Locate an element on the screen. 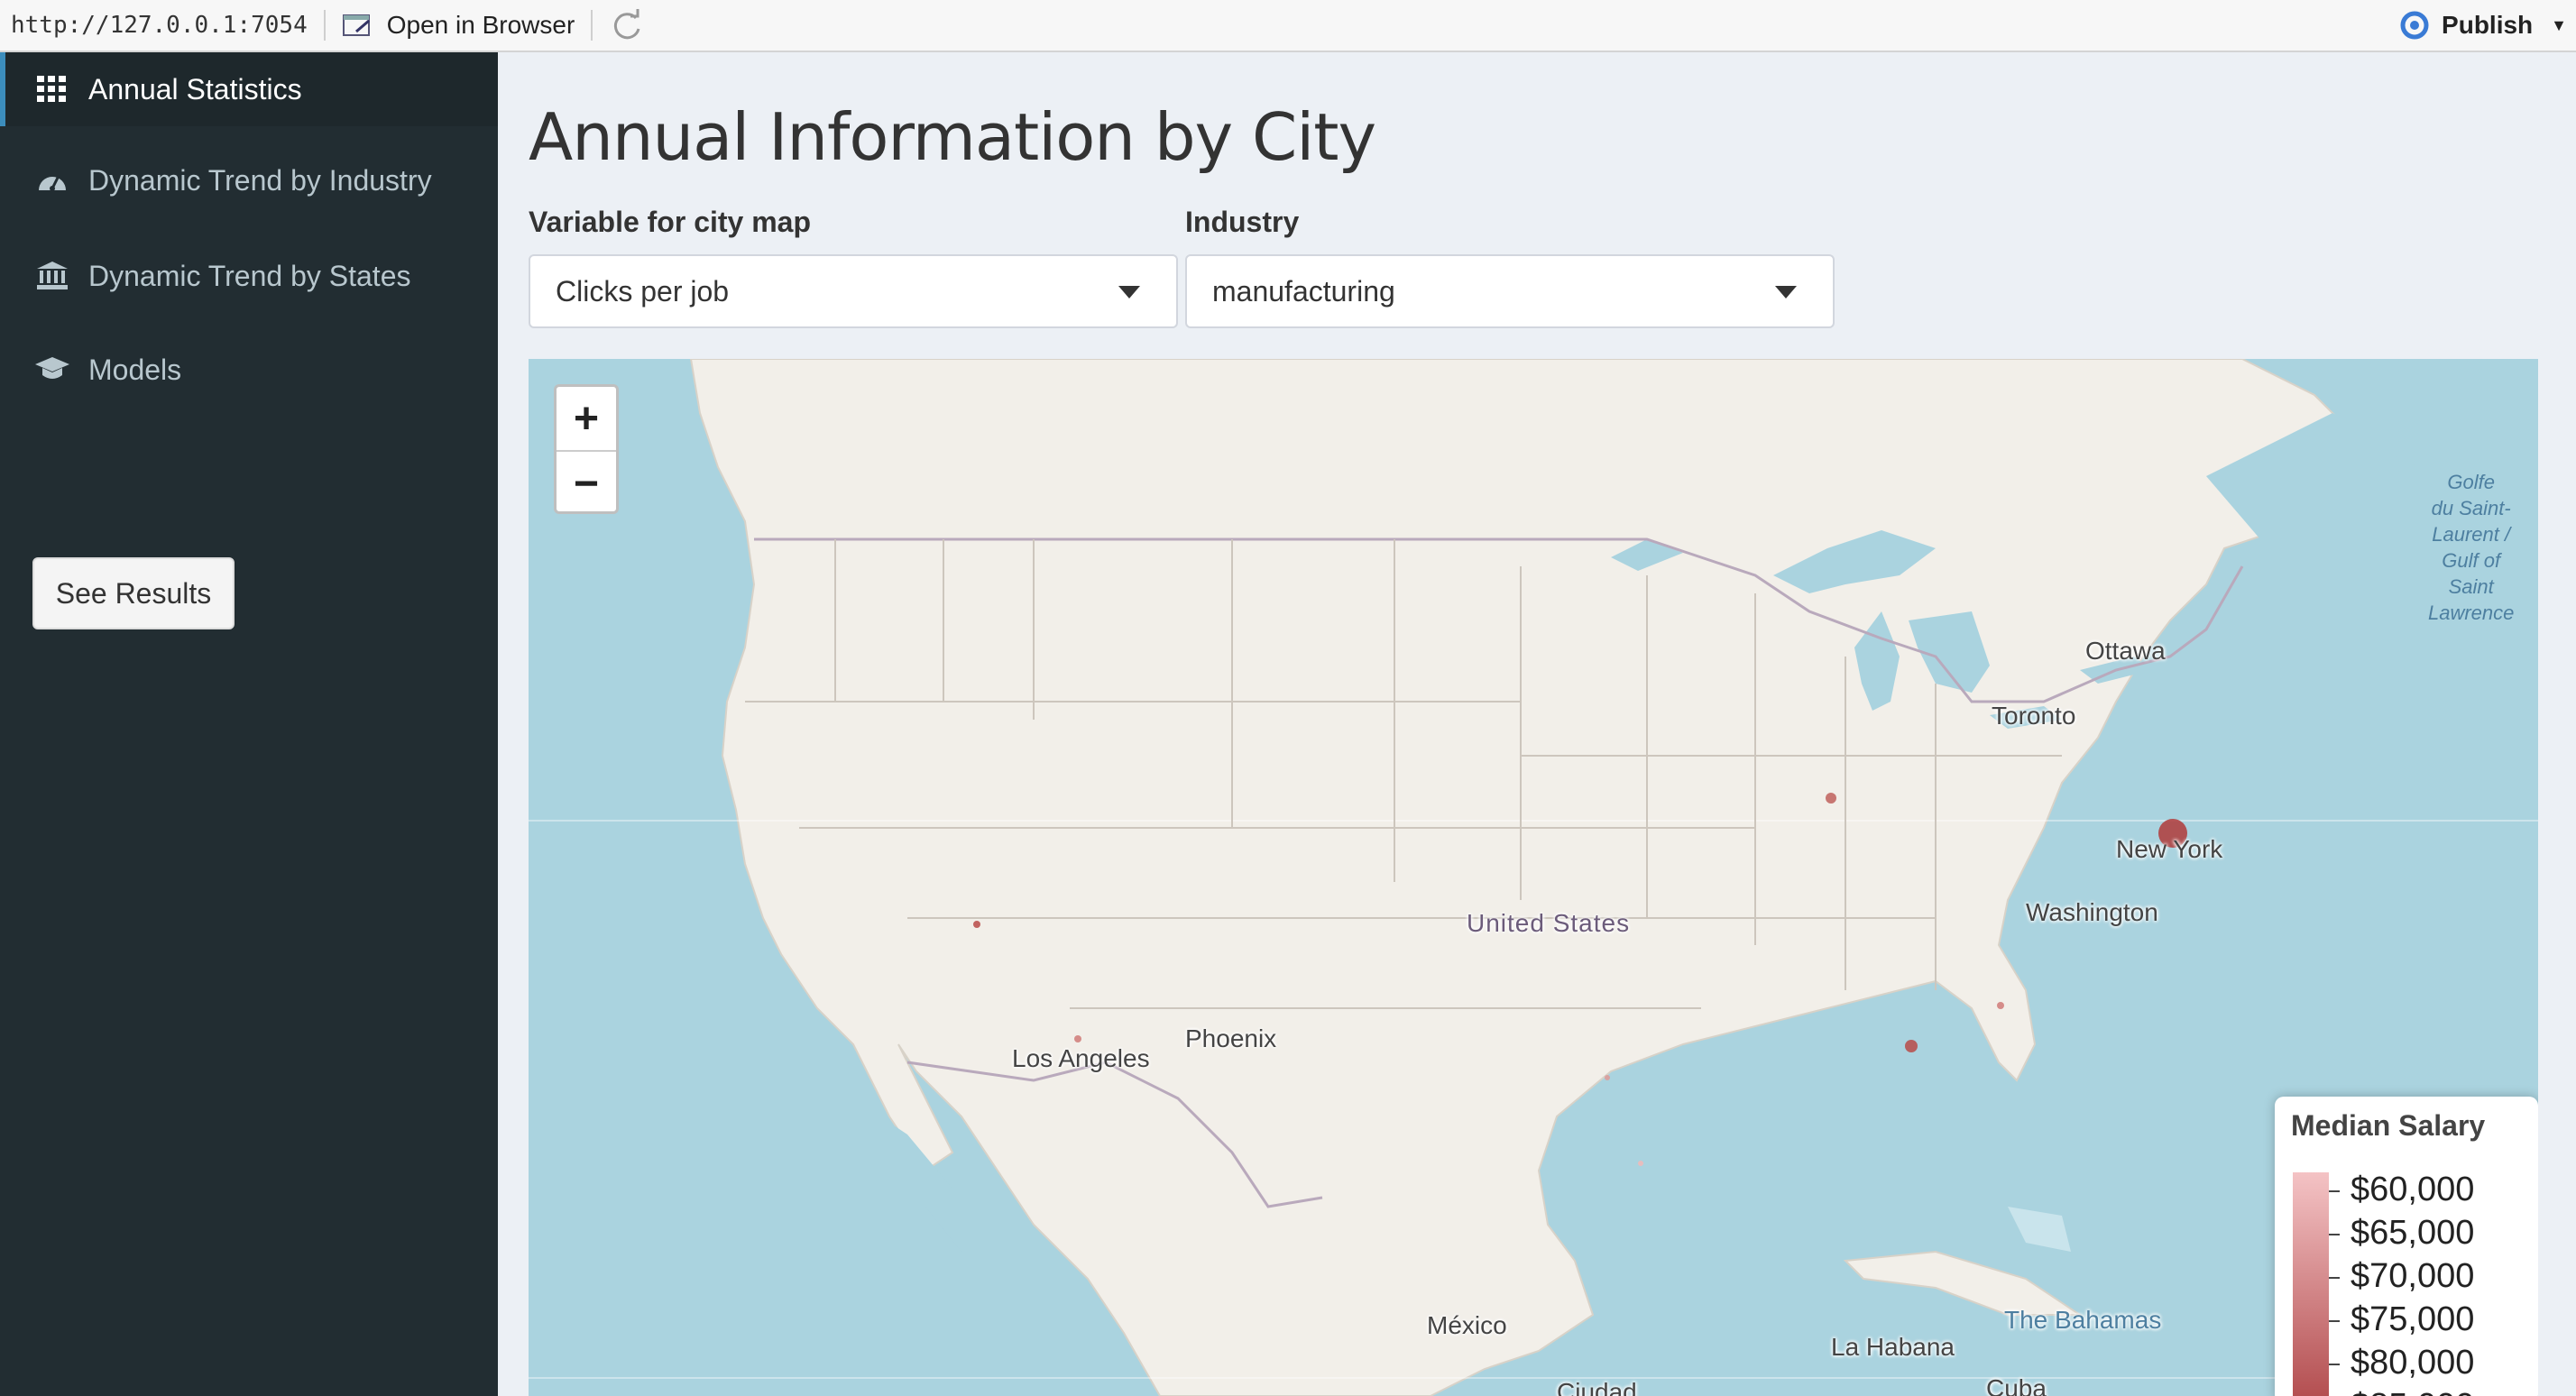 The image size is (2576, 1396). legend-value: $60,000 is located at coordinates (2413, 1189).